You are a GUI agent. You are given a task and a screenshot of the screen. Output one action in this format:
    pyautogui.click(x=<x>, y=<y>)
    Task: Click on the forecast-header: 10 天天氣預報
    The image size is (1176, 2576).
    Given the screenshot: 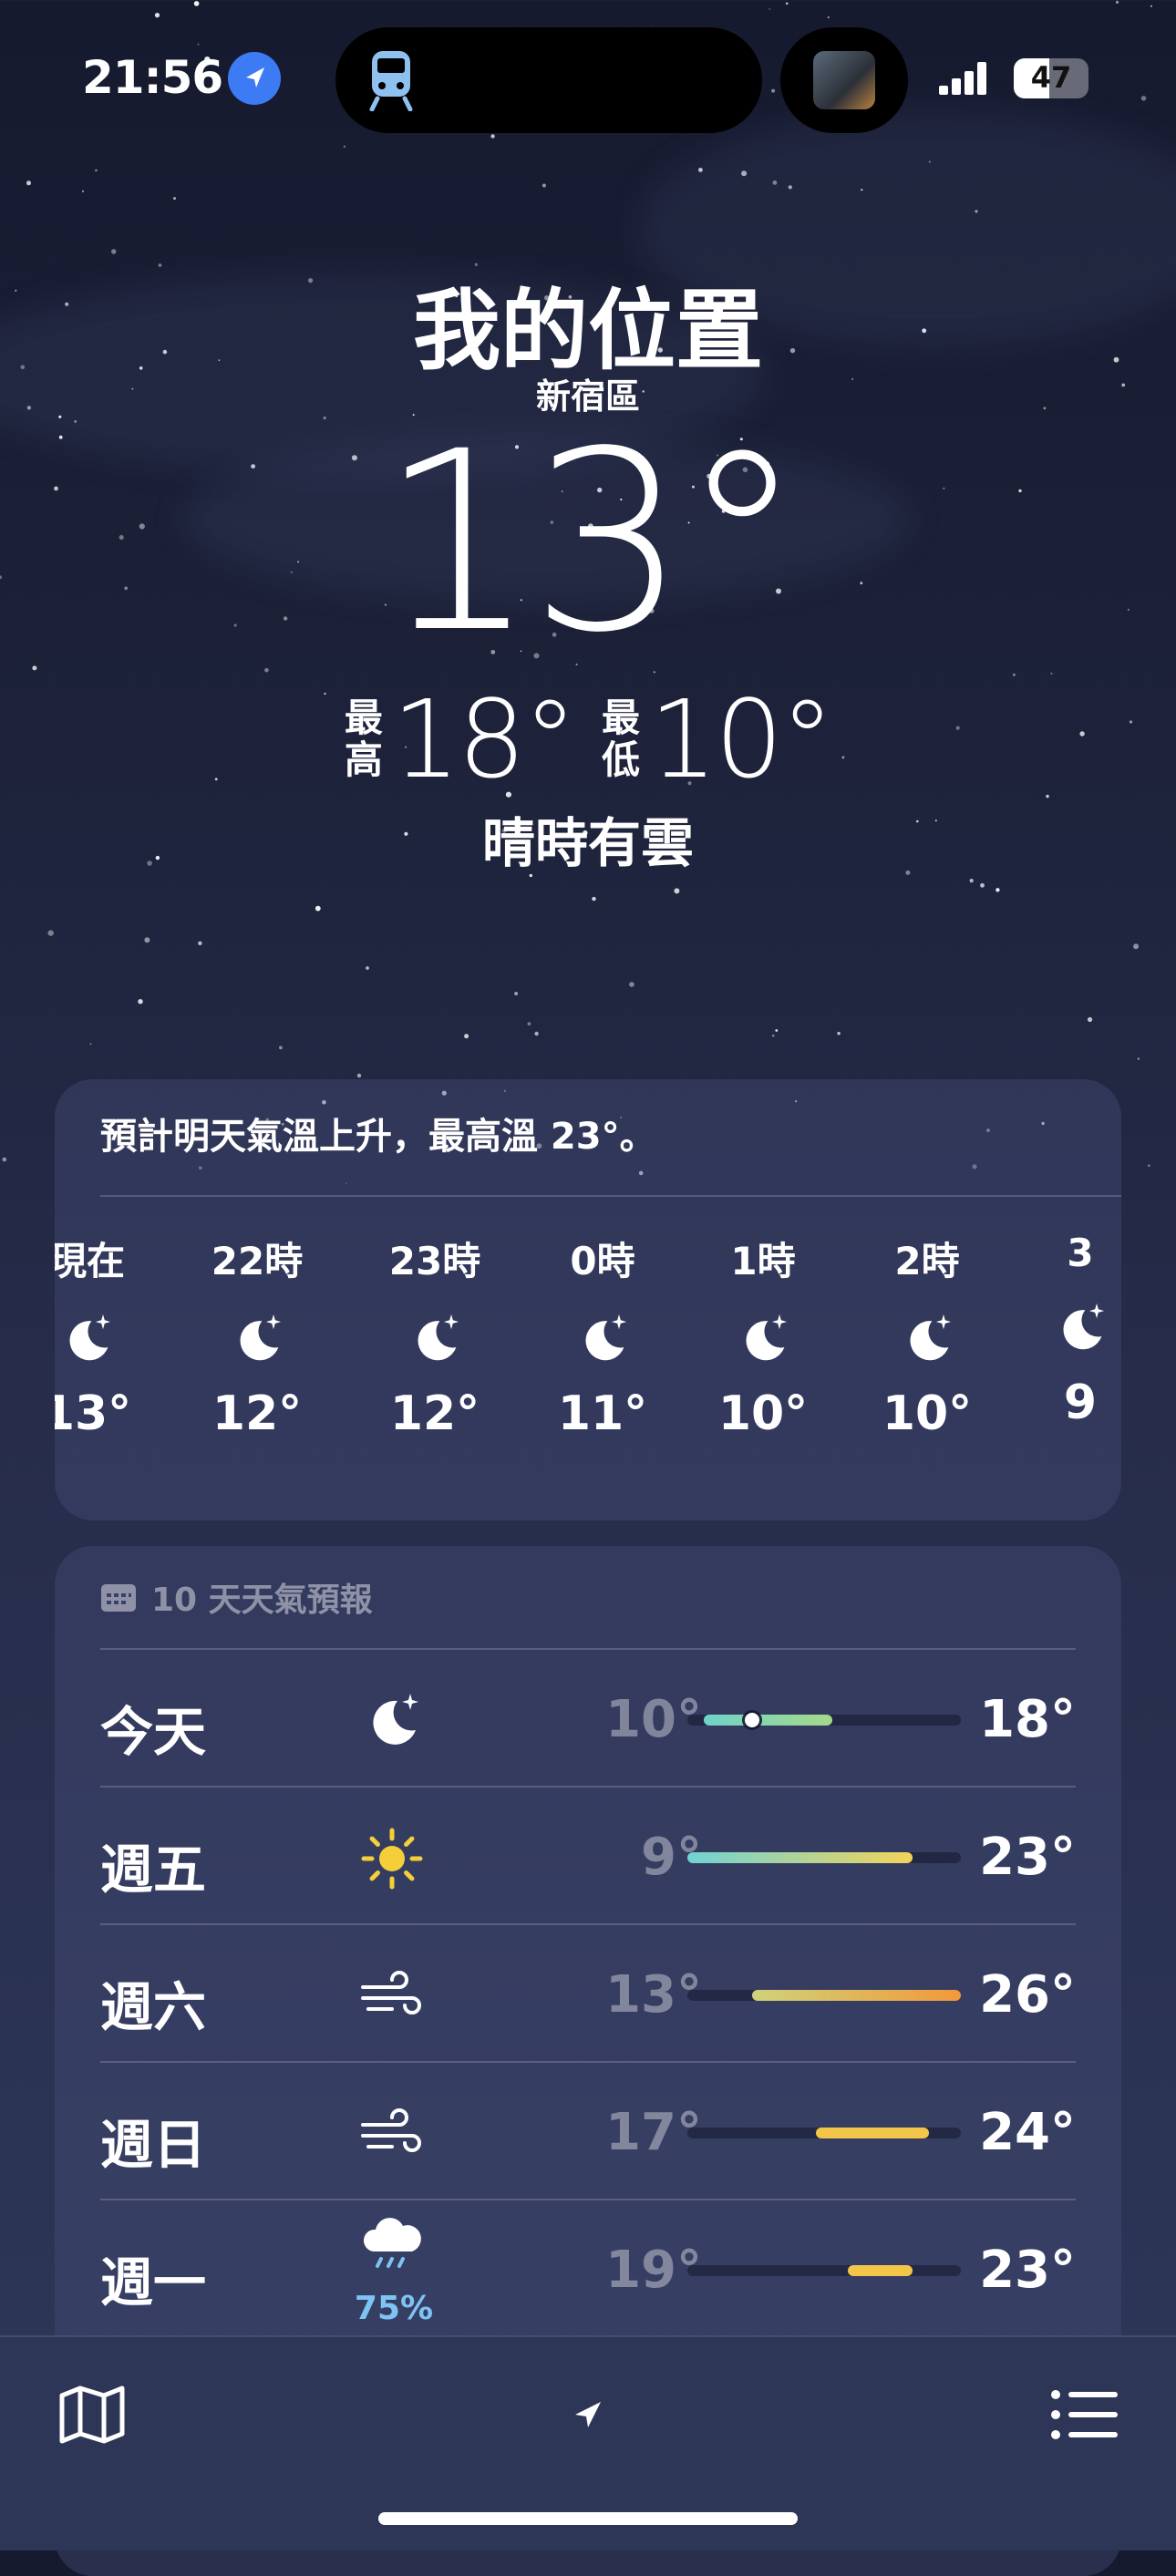 What is the action you would take?
    pyautogui.click(x=236, y=1597)
    